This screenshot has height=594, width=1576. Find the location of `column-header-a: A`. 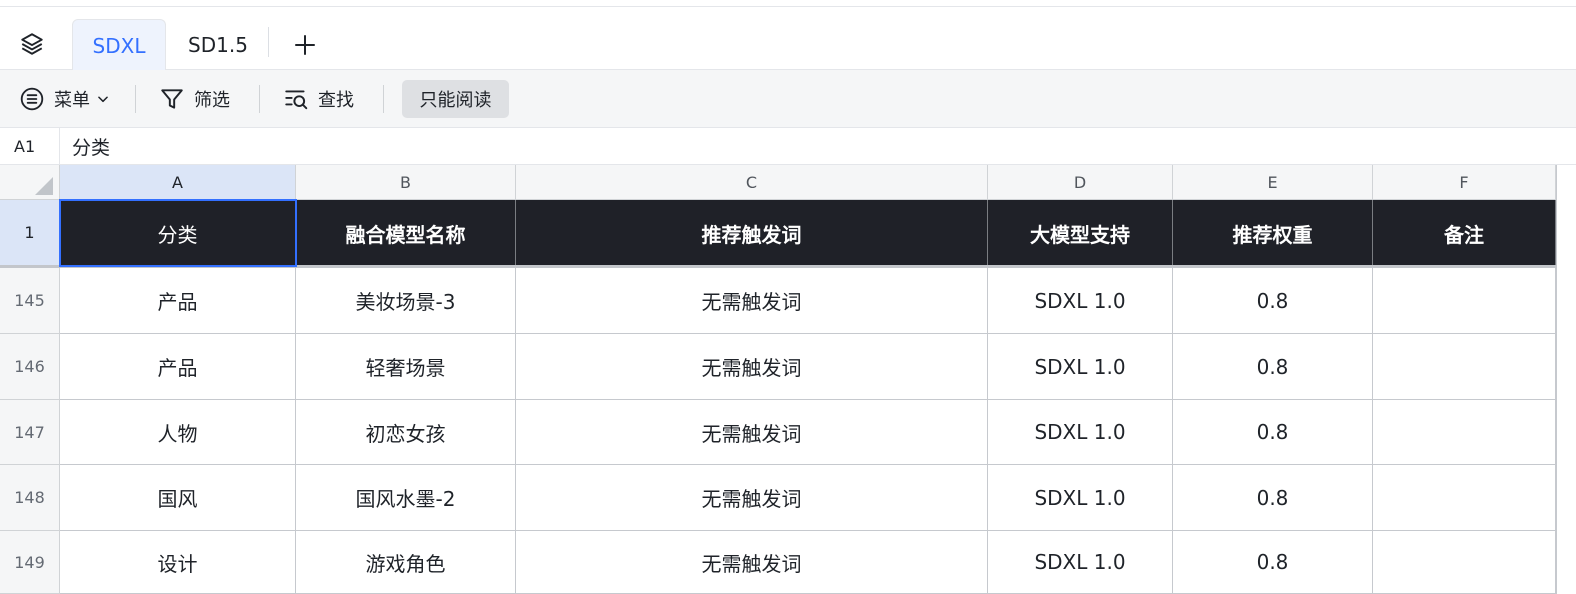

column-header-a: A is located at coordinates (178, 182).